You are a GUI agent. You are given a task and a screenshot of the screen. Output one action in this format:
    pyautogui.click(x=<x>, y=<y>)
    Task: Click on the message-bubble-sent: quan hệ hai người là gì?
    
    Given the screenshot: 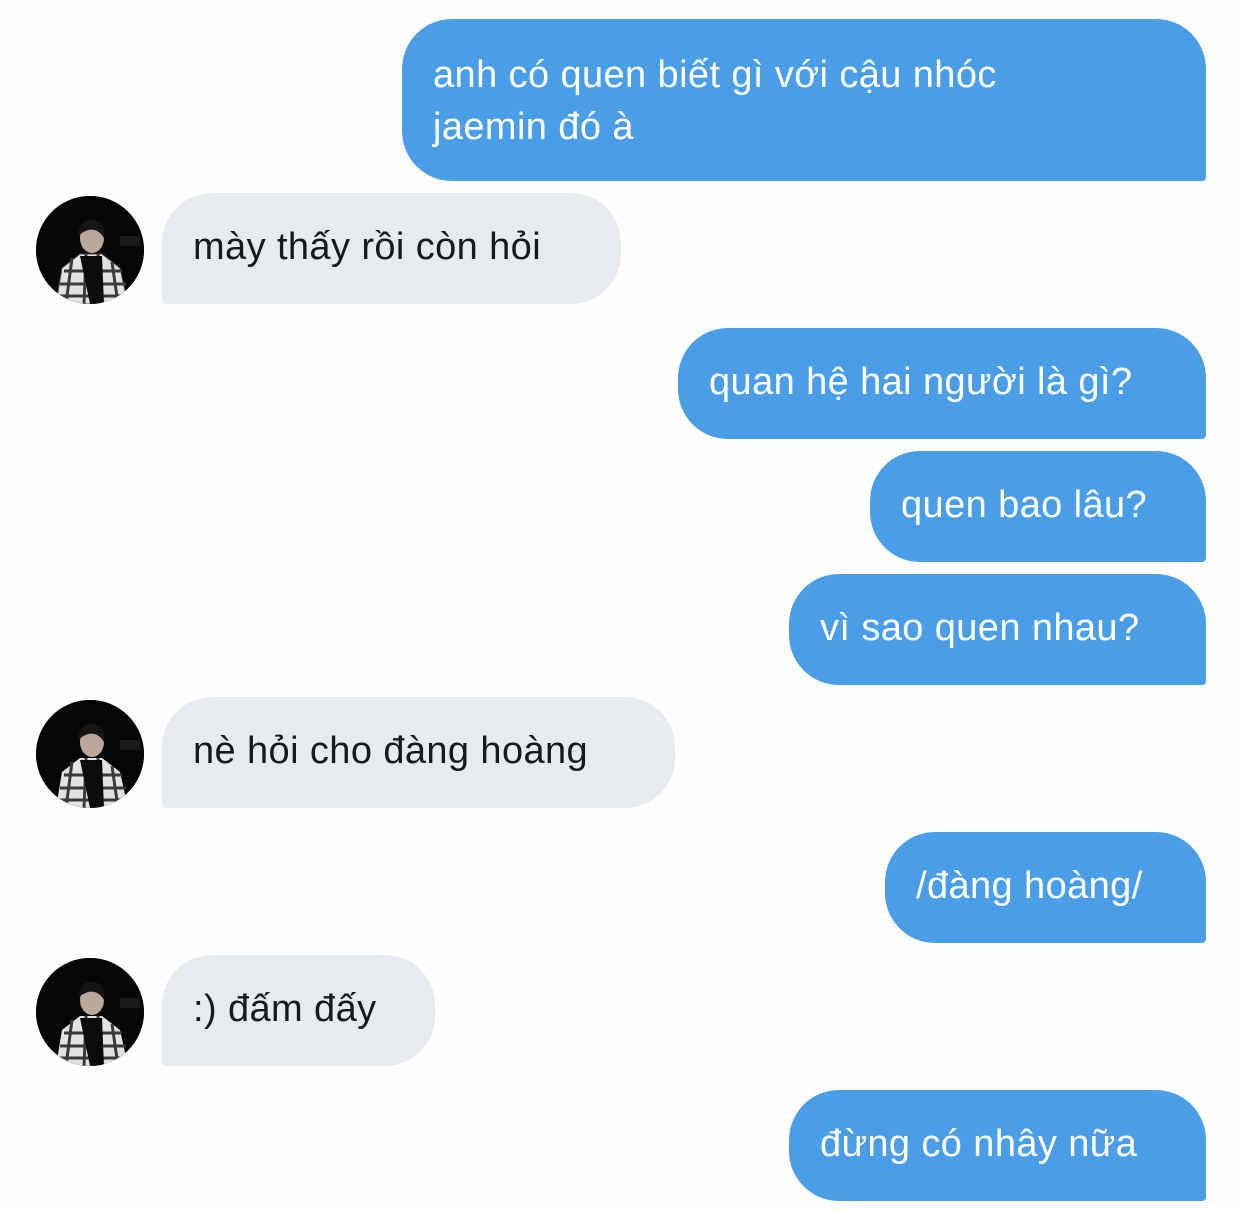 What is the action you would take?
    pyautogui.click(x=942, y=383)
    